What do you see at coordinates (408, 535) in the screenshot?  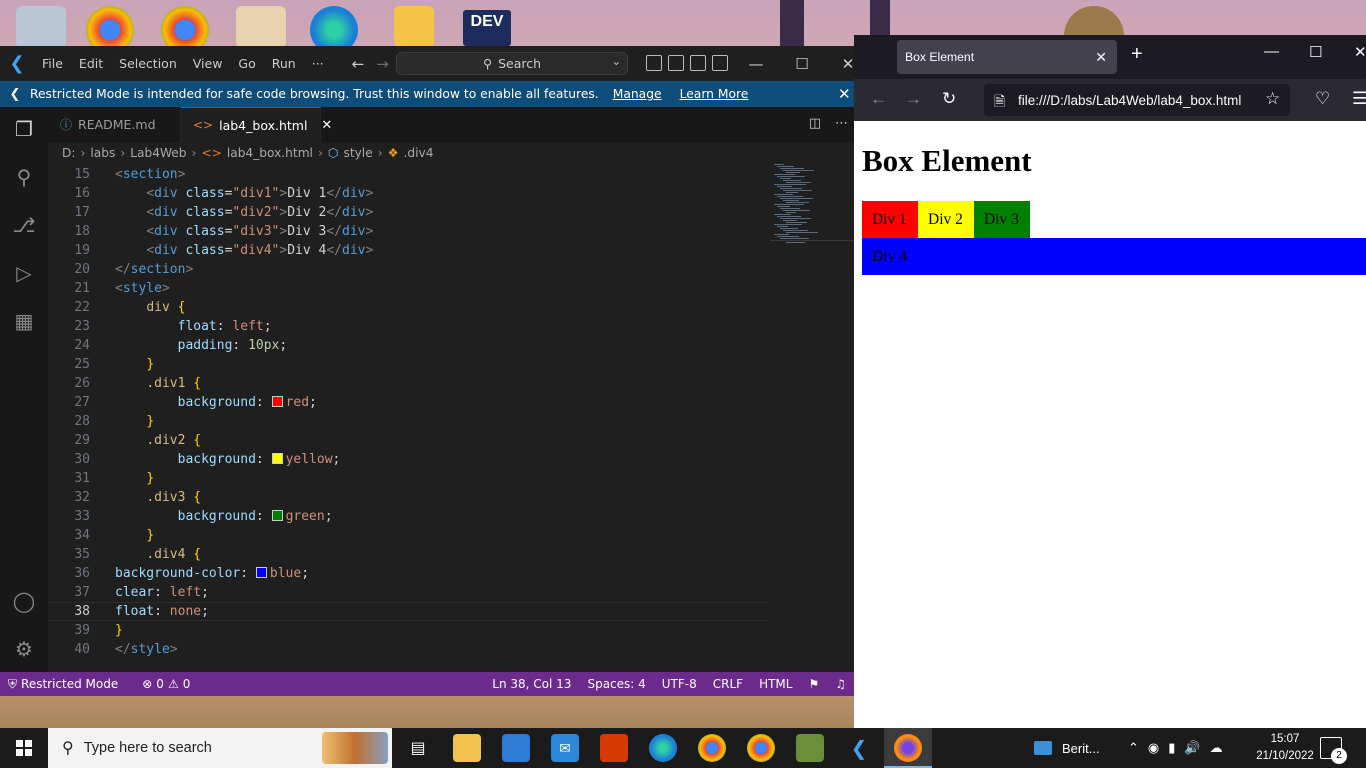 I see `code-line: 34 }` at bounding box center [408, 535].